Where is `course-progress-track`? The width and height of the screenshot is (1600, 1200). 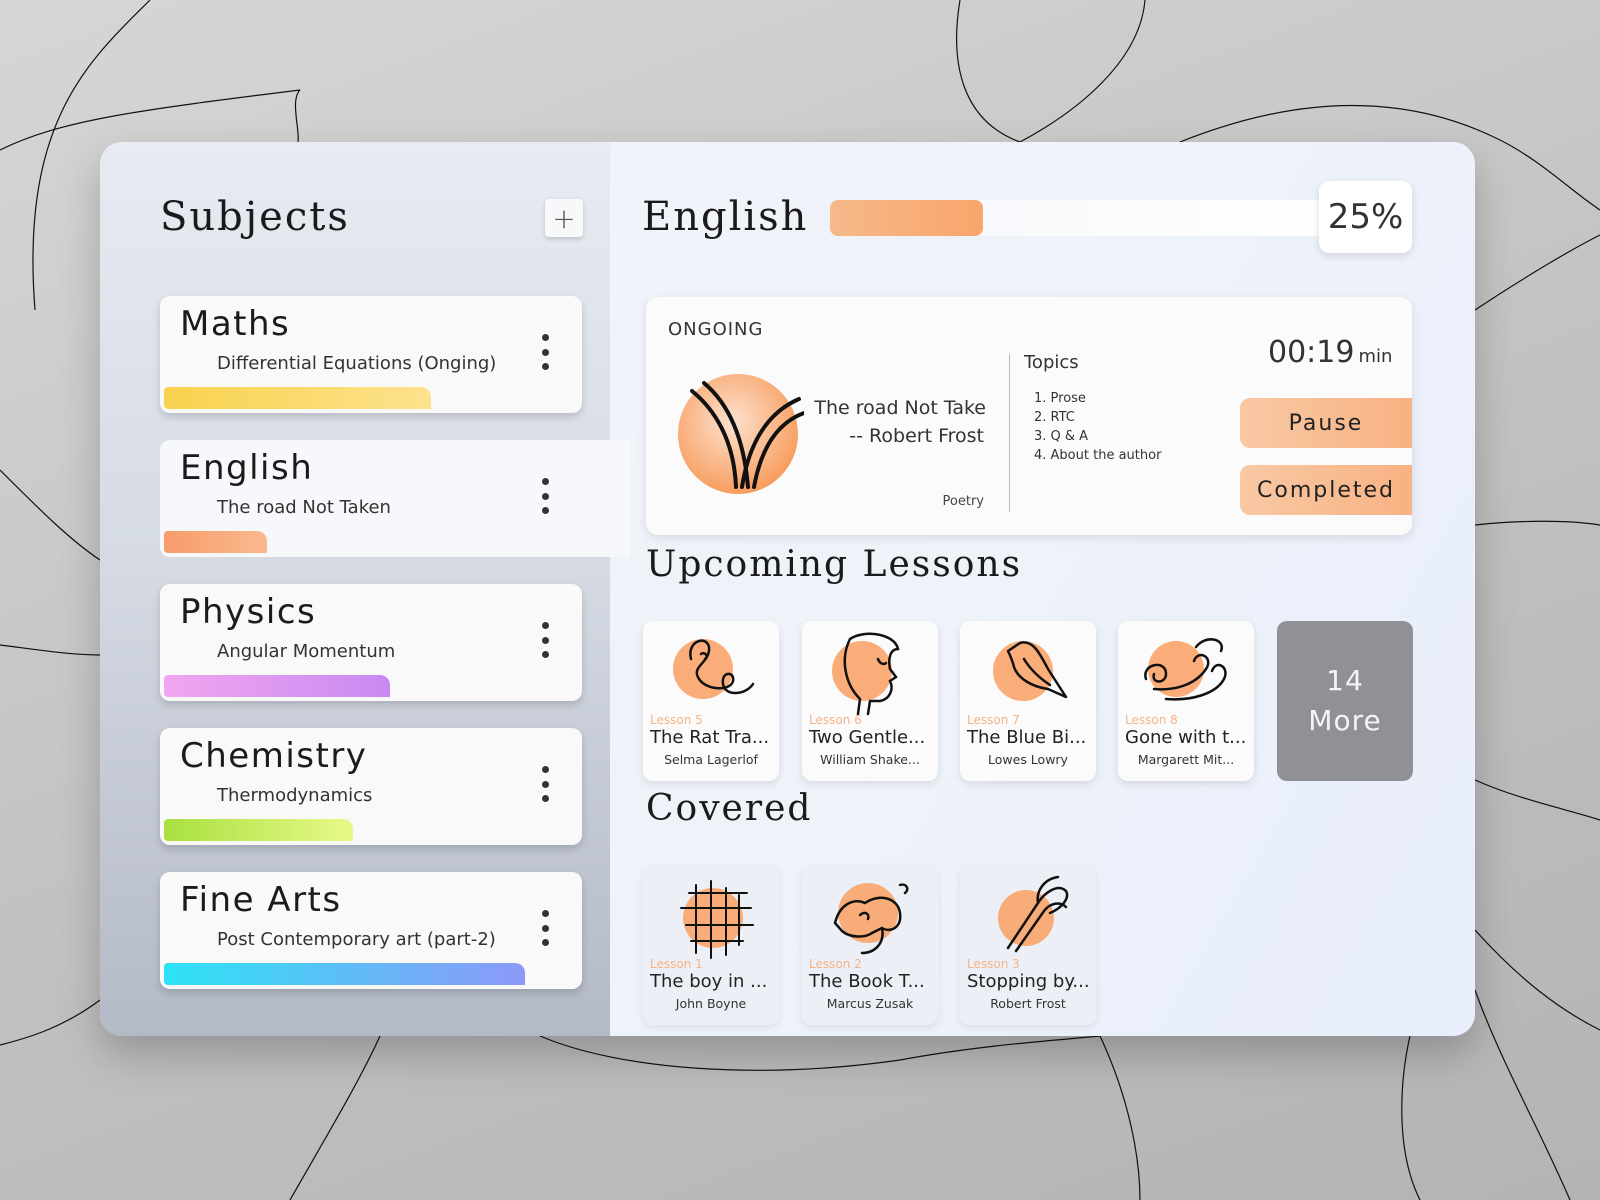 course-progress-track is located at coordinates (1080, 218).